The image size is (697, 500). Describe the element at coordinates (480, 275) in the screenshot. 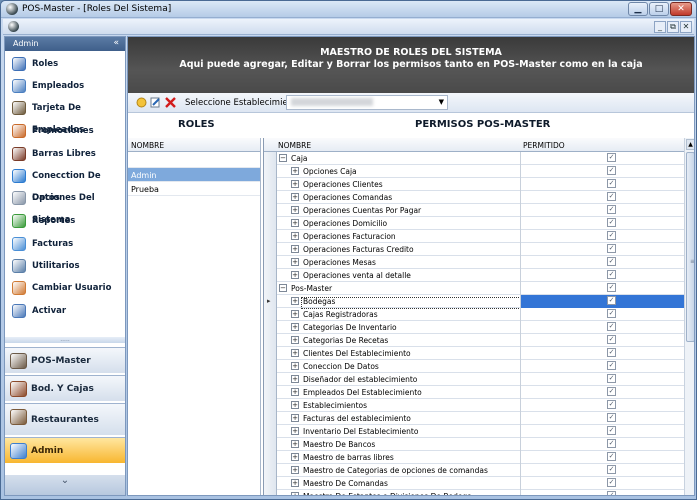

I see `permiso-row: + Operaciones venta al detalle ✓` at that location.